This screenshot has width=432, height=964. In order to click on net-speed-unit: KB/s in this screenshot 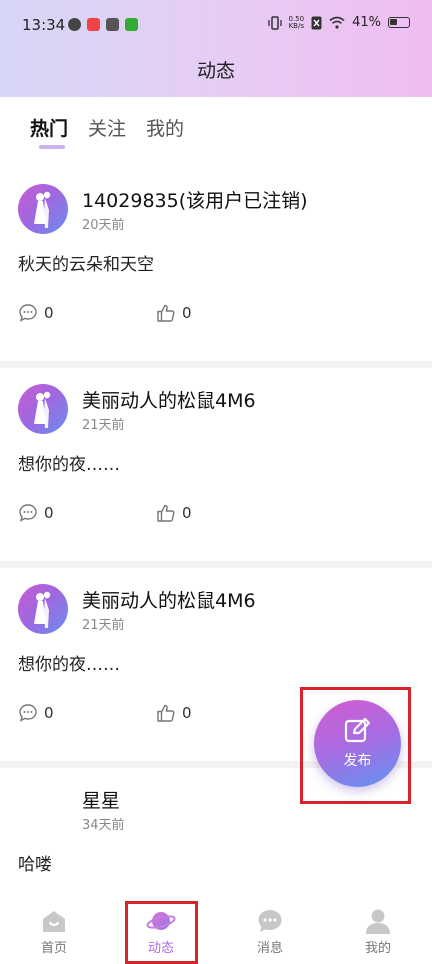, I will do `click(296, 25)`.